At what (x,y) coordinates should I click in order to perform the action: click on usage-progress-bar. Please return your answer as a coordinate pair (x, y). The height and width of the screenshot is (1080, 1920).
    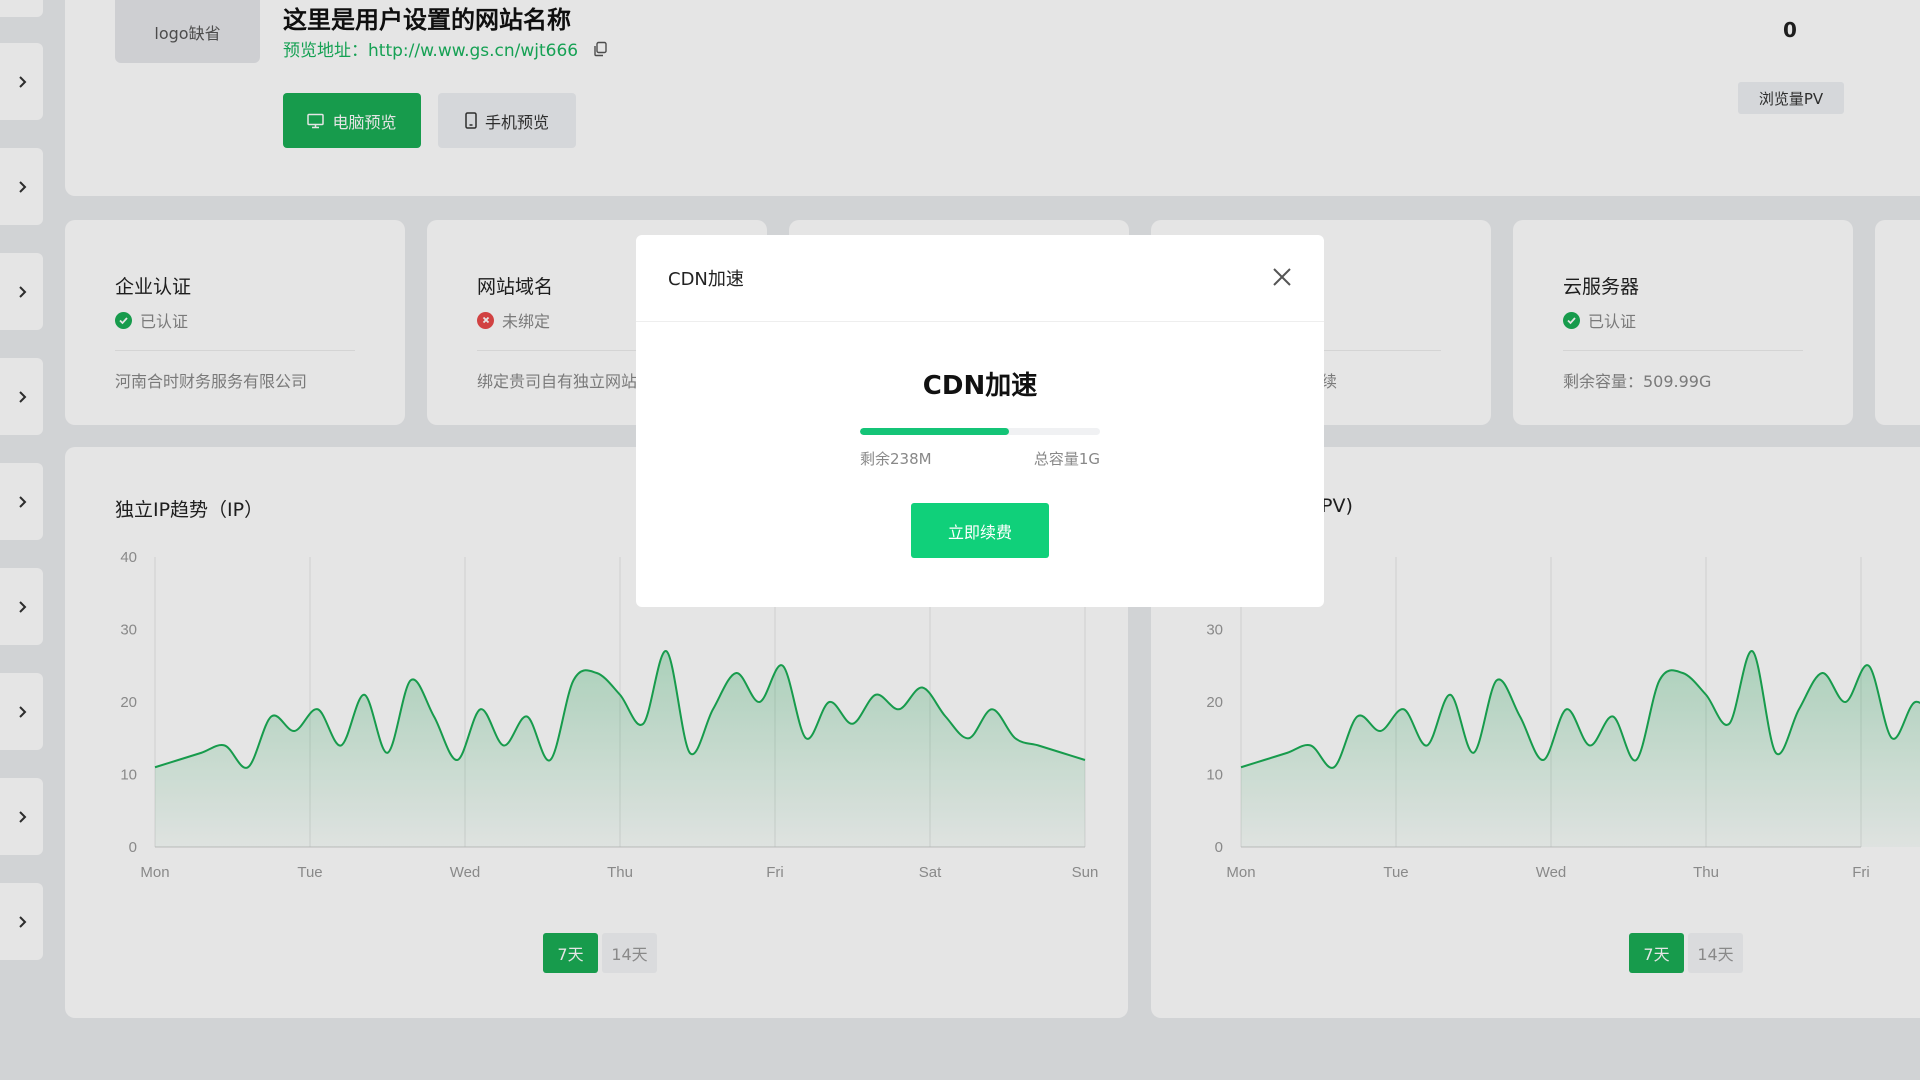
    Looking at the image, I should click on (980, 431).